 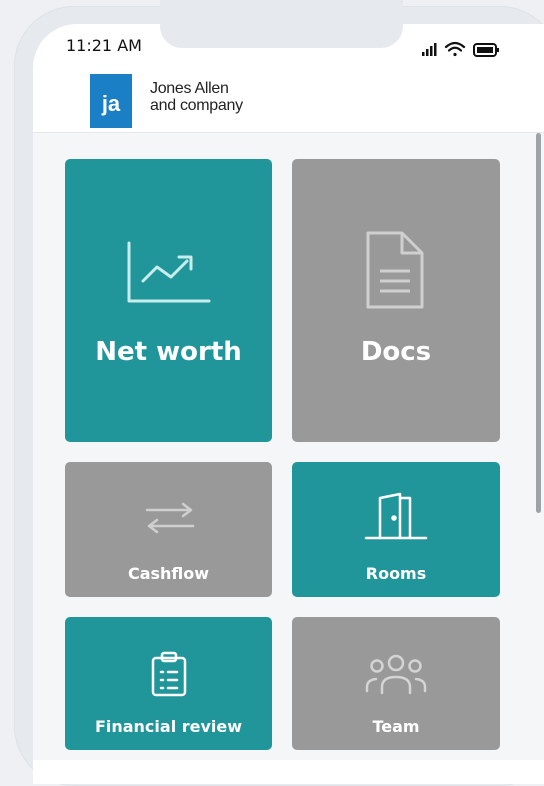 I want to click on battery-icon, so click(x=486, y=50).